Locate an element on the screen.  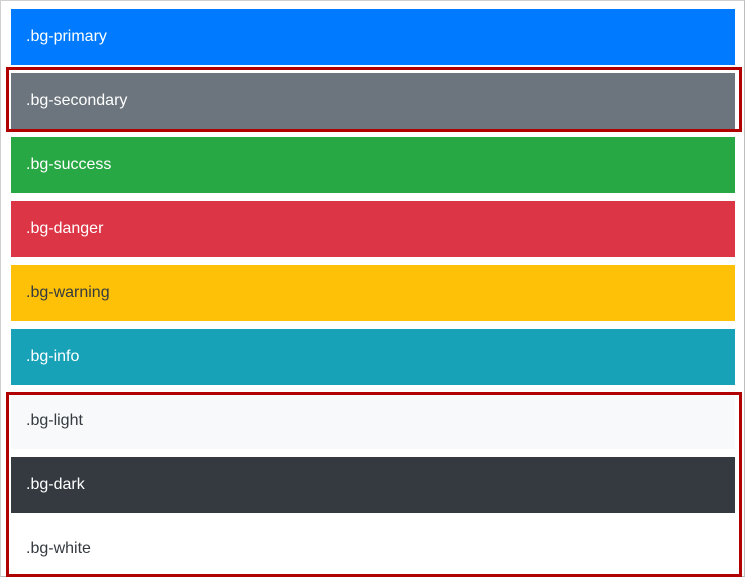
swatch-danger: .bg-danger is located at coordinates (373, 229).